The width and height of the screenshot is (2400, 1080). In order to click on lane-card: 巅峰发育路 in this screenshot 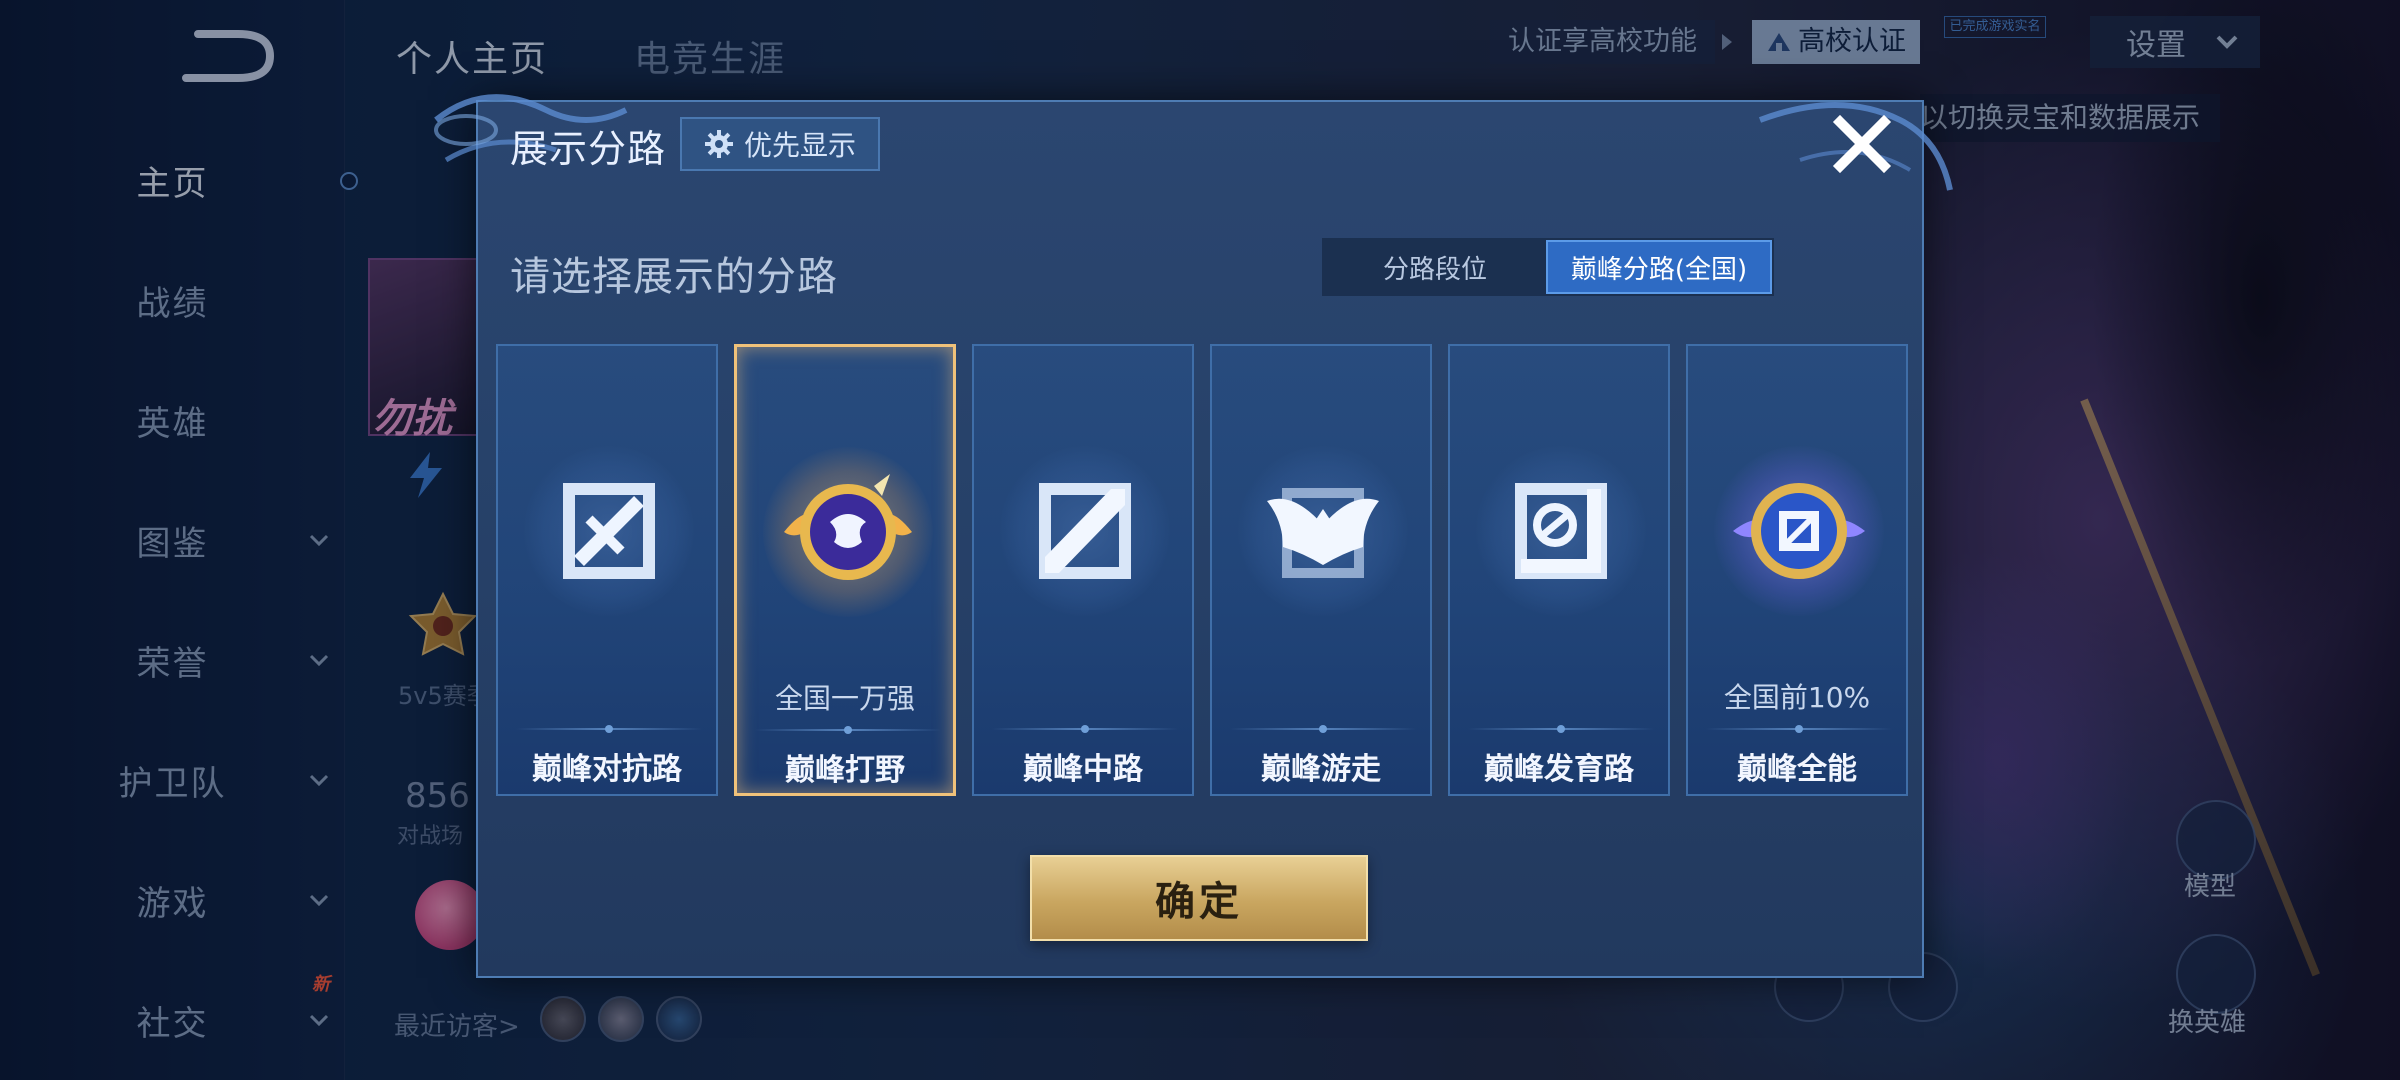, I will do `click(1559, 570)`.